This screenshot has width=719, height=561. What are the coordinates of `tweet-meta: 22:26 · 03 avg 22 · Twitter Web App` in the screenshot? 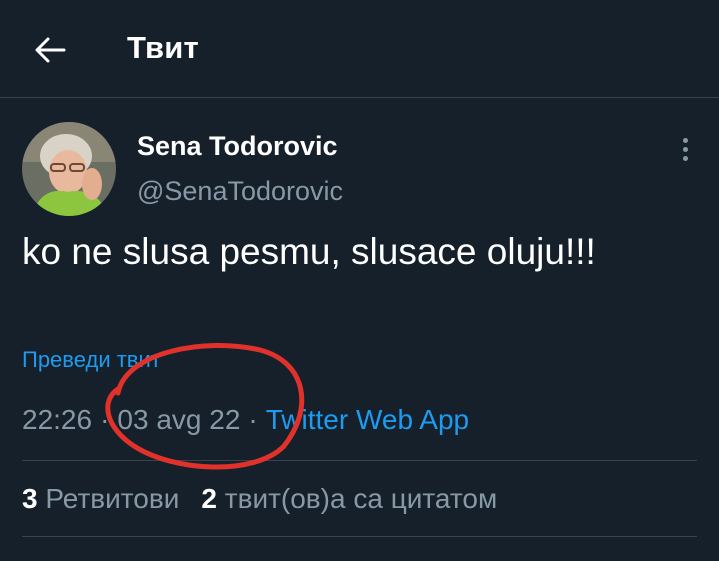 It's located at (245, 420).